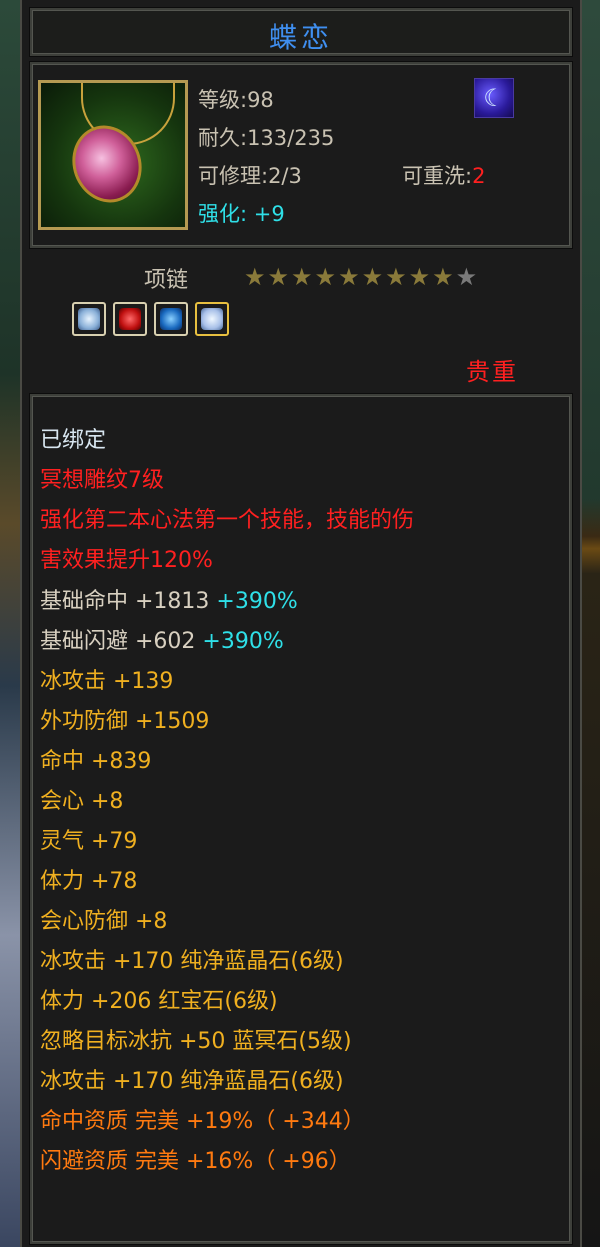 The image size is (600, 1247). I want to click on item-rarity: 贵重, so click(492, 372).